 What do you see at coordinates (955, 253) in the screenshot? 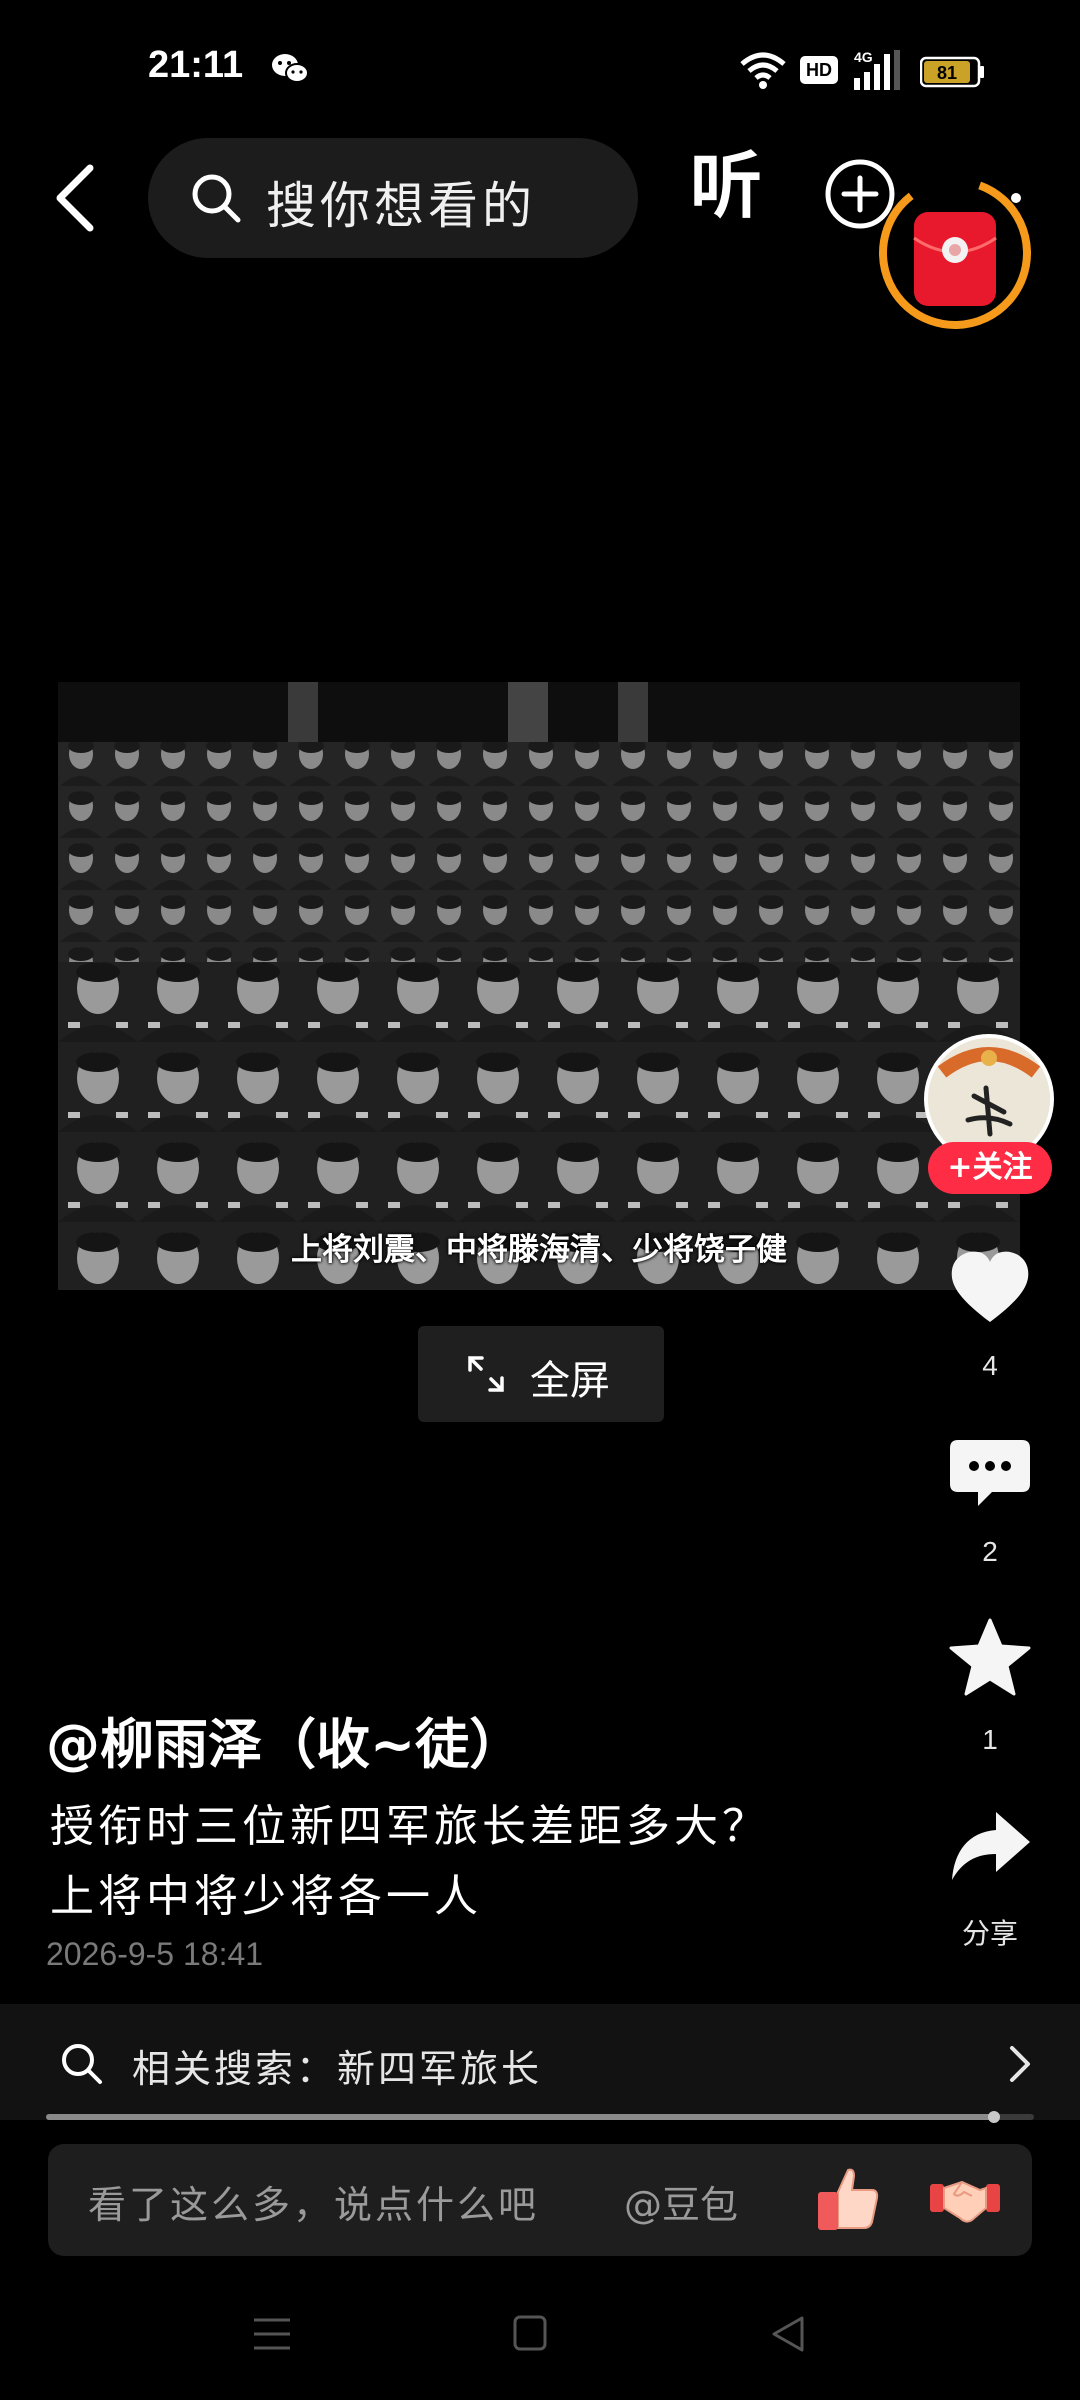
I see `red-packet-icon` at bounding box center [955, 253].